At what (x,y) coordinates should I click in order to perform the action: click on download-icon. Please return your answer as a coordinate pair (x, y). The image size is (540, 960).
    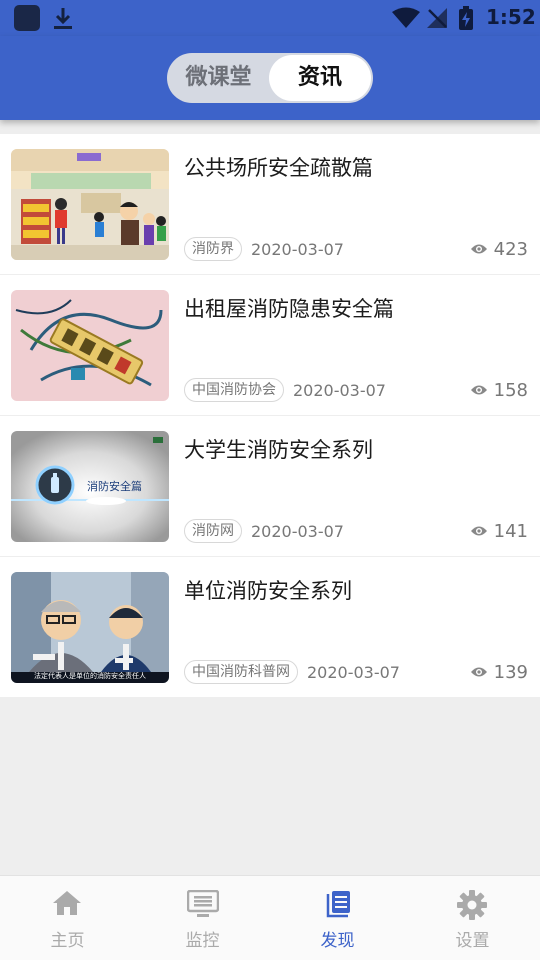
    Looking at the image, I should click on (63, 20).